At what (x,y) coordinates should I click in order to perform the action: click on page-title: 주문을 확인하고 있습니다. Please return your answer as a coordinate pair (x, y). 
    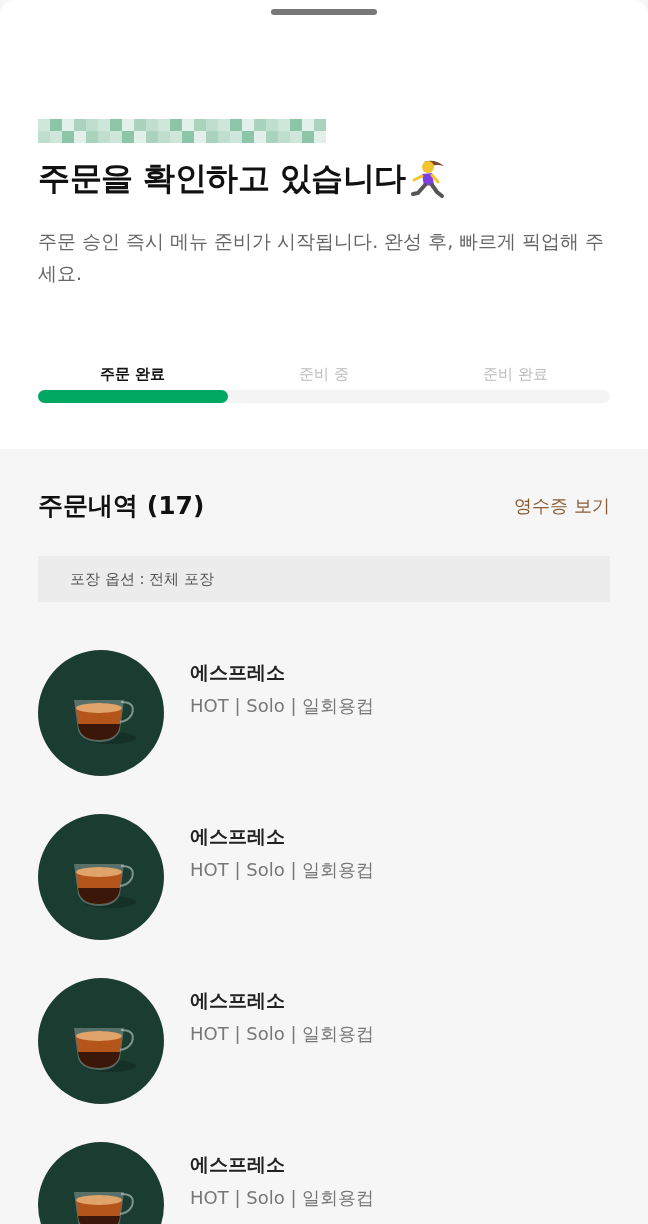
    Looking at the image, I should click on (222, 178).